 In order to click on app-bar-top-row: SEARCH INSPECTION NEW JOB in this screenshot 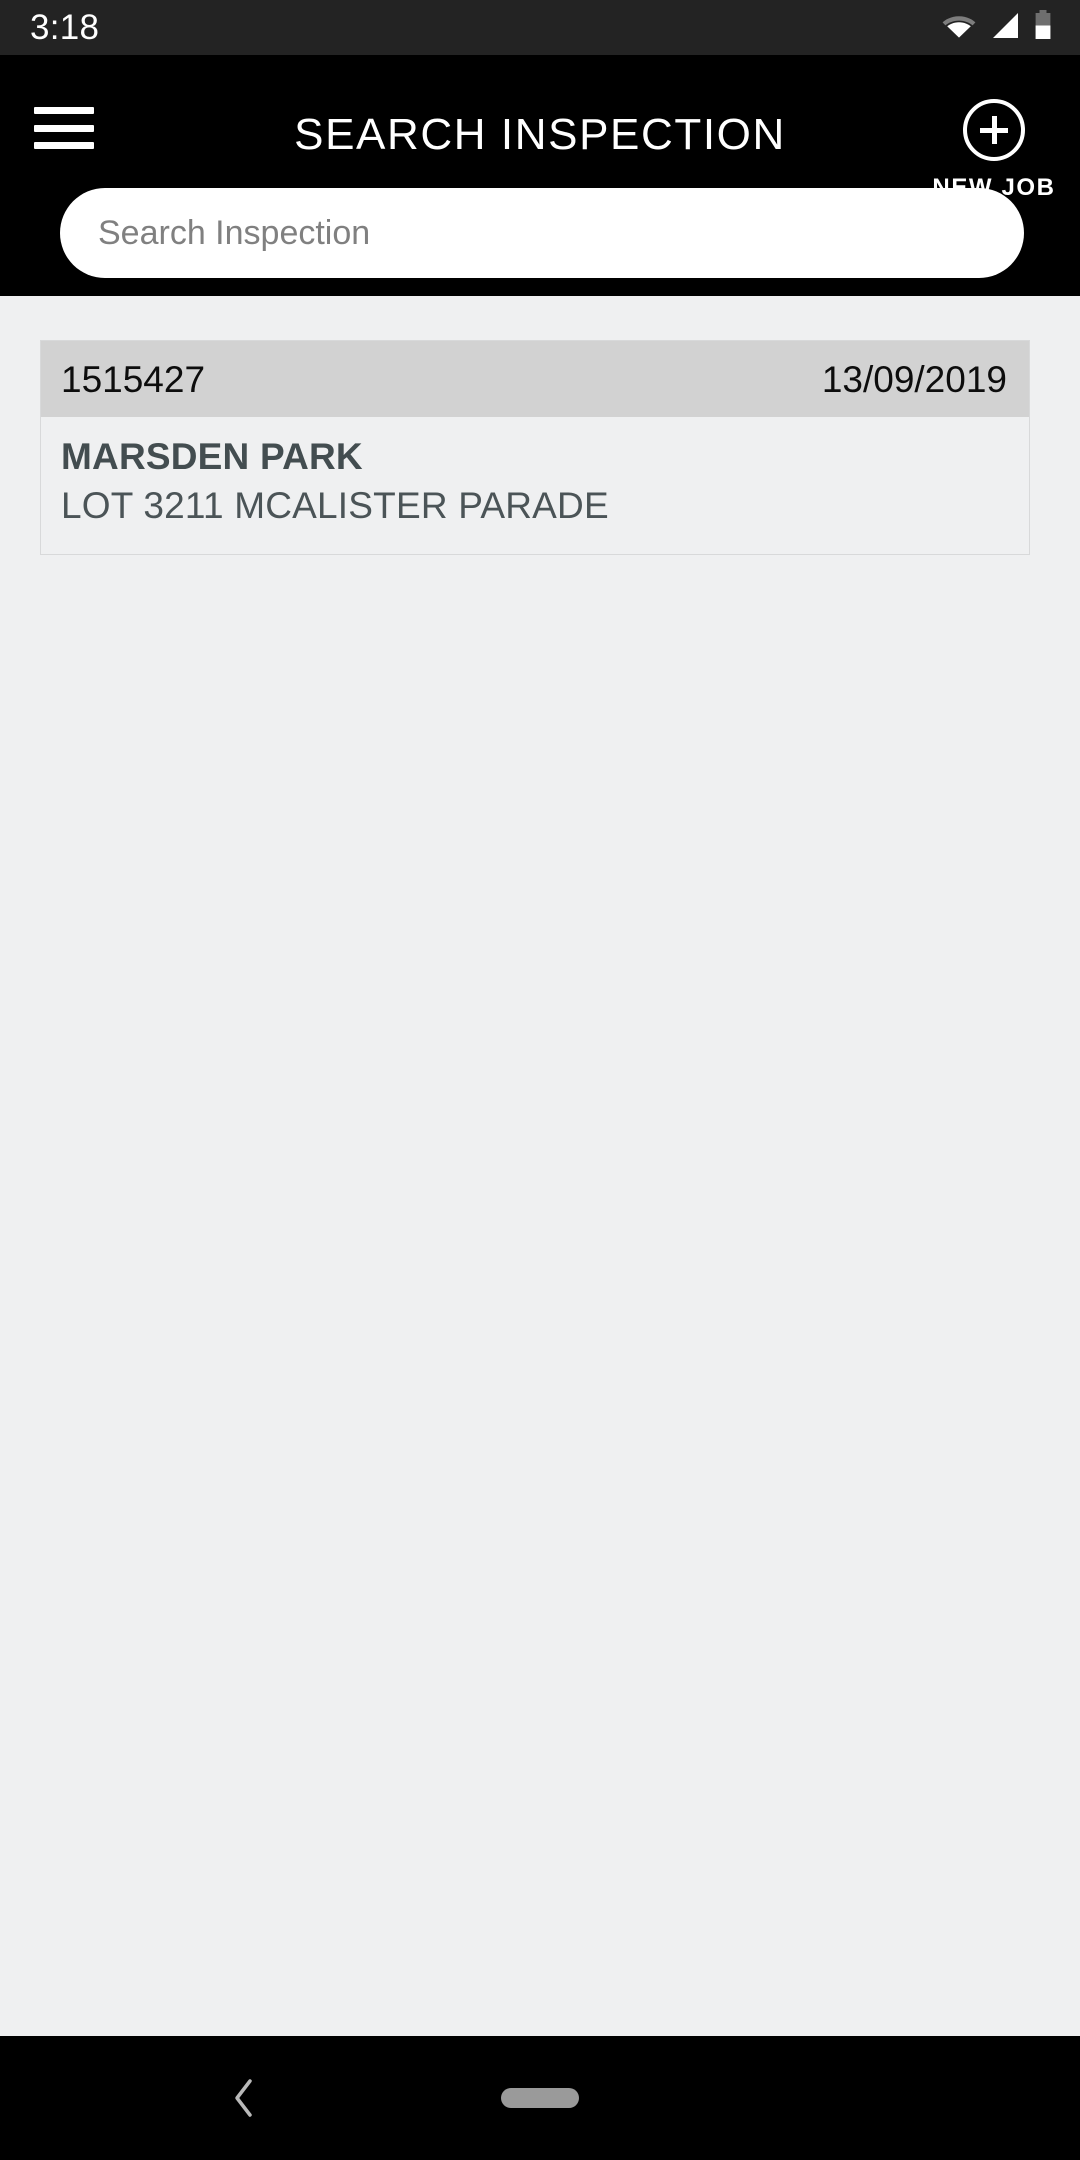, I will do `click(540, 128)`.